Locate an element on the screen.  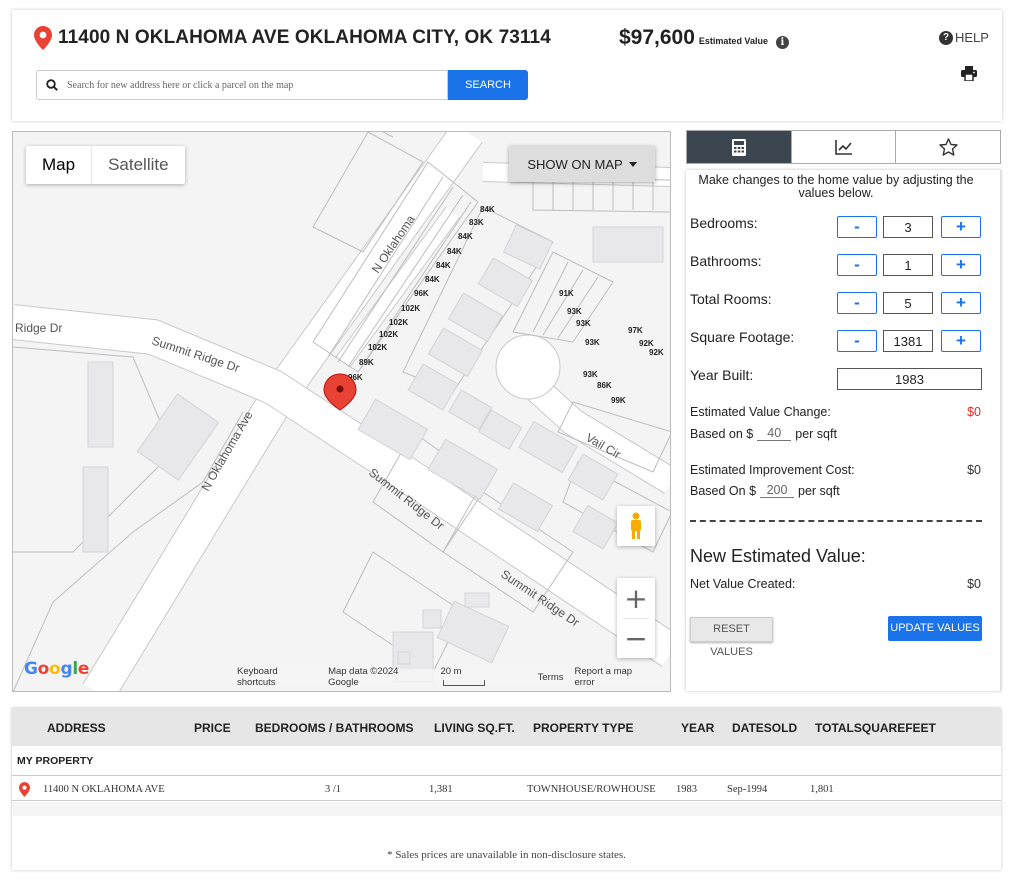
zoom-out-button: − is located at coordinates (636, 638).